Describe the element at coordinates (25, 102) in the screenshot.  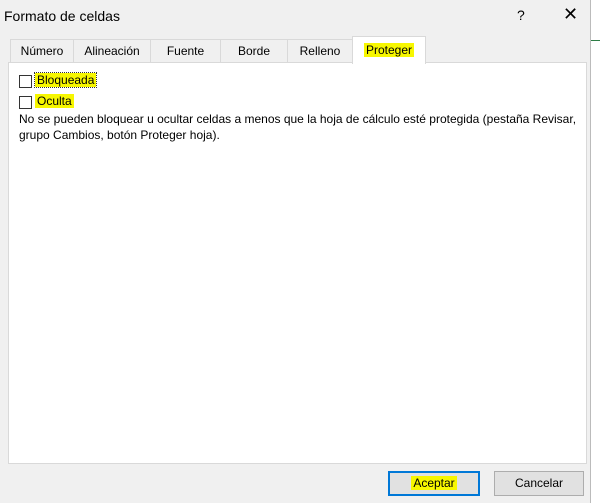
I see `hidden-checkbox` at that location.